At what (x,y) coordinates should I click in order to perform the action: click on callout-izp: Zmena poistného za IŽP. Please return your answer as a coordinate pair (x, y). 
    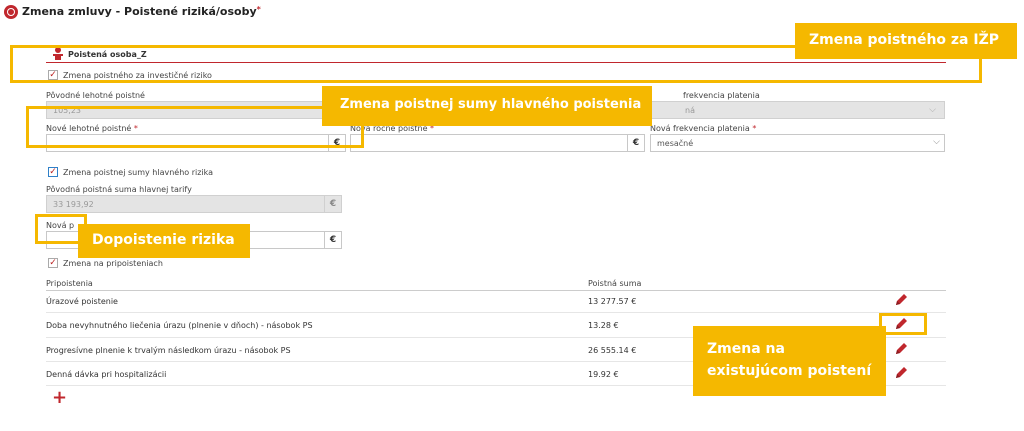
    Looking at the image, I should click on (906, 41).